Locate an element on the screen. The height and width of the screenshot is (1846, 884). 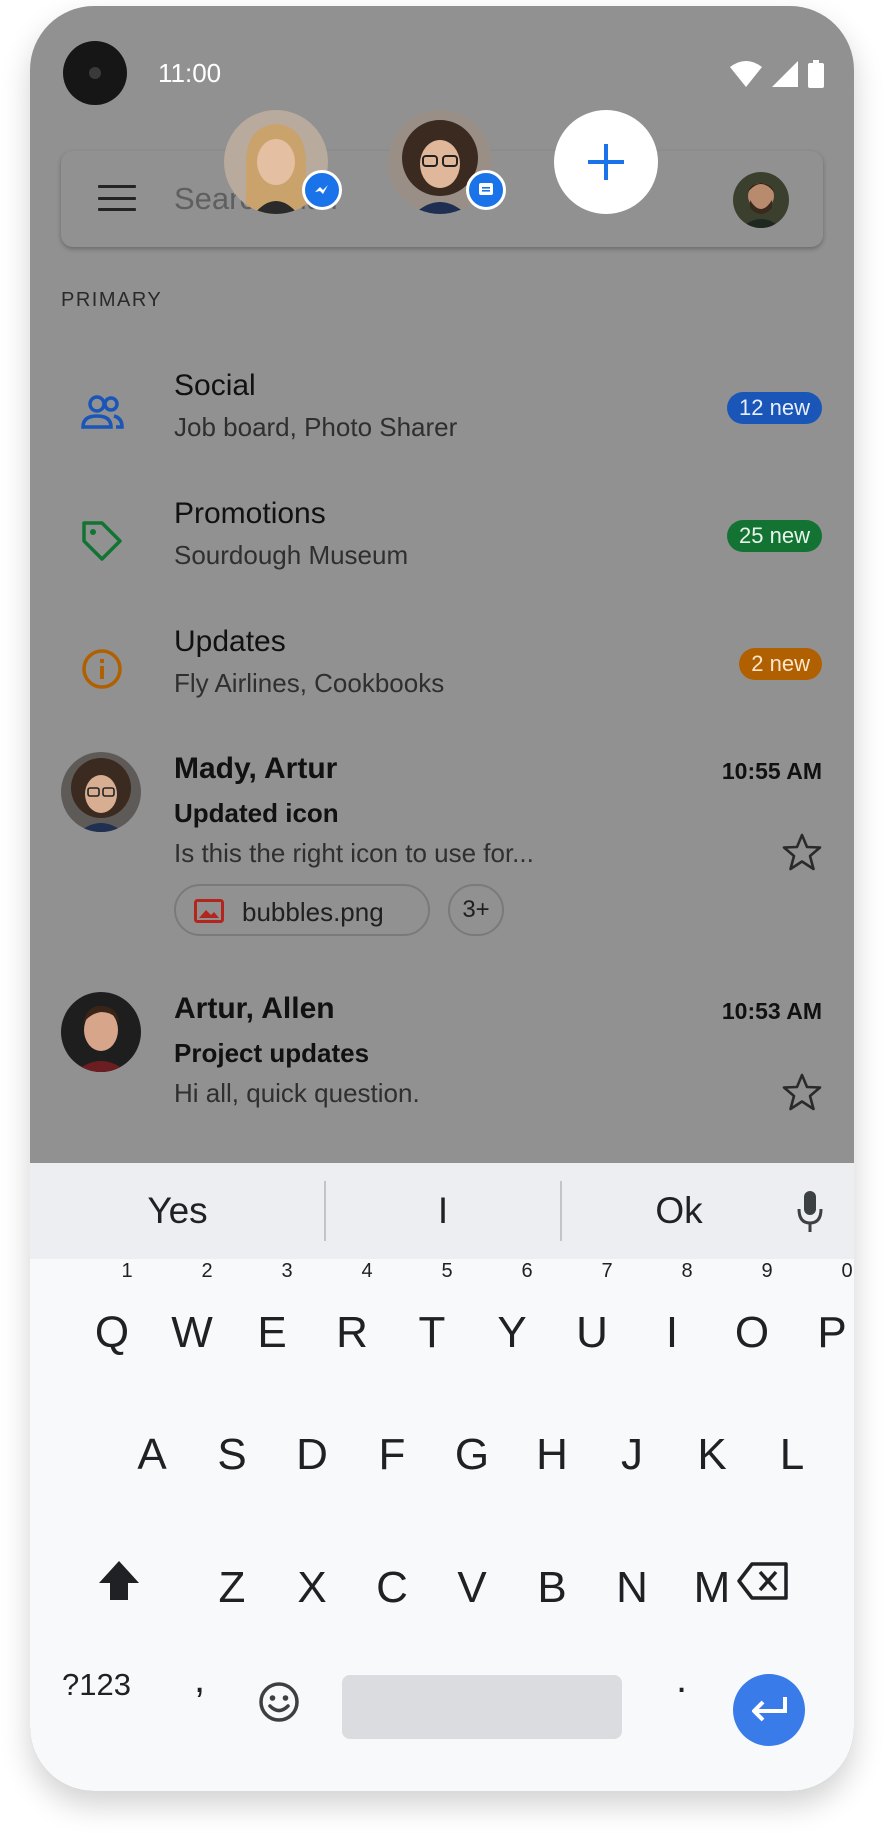
email-sender: Mady, Artur is located at coordinates (256, 768).